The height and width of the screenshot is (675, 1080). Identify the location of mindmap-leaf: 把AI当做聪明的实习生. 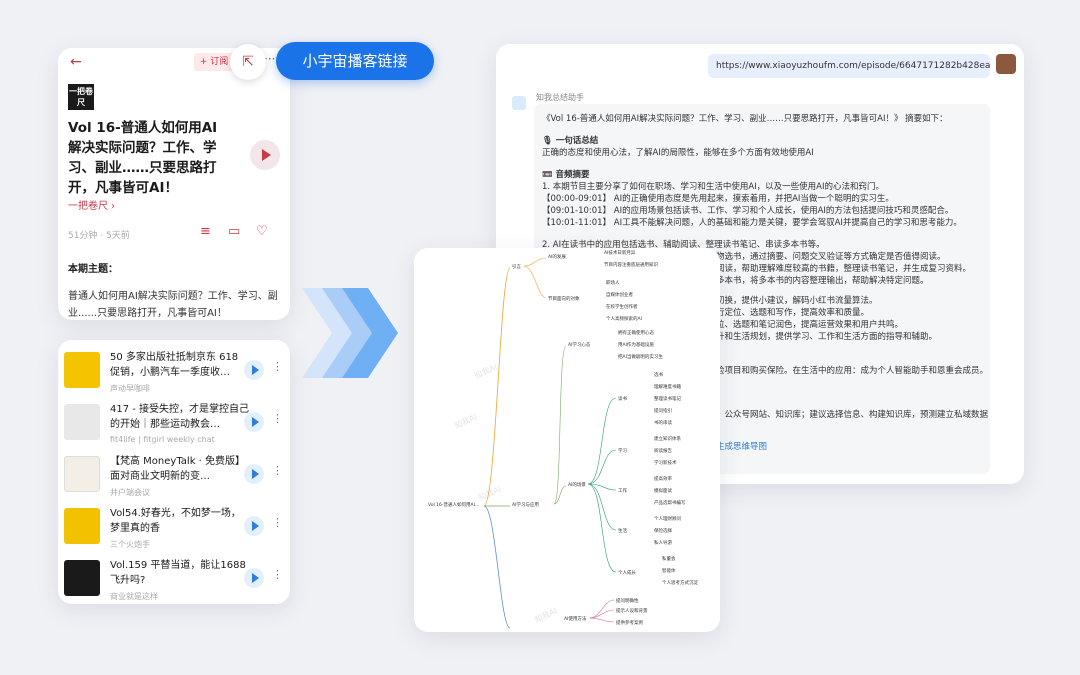
(640, 356).